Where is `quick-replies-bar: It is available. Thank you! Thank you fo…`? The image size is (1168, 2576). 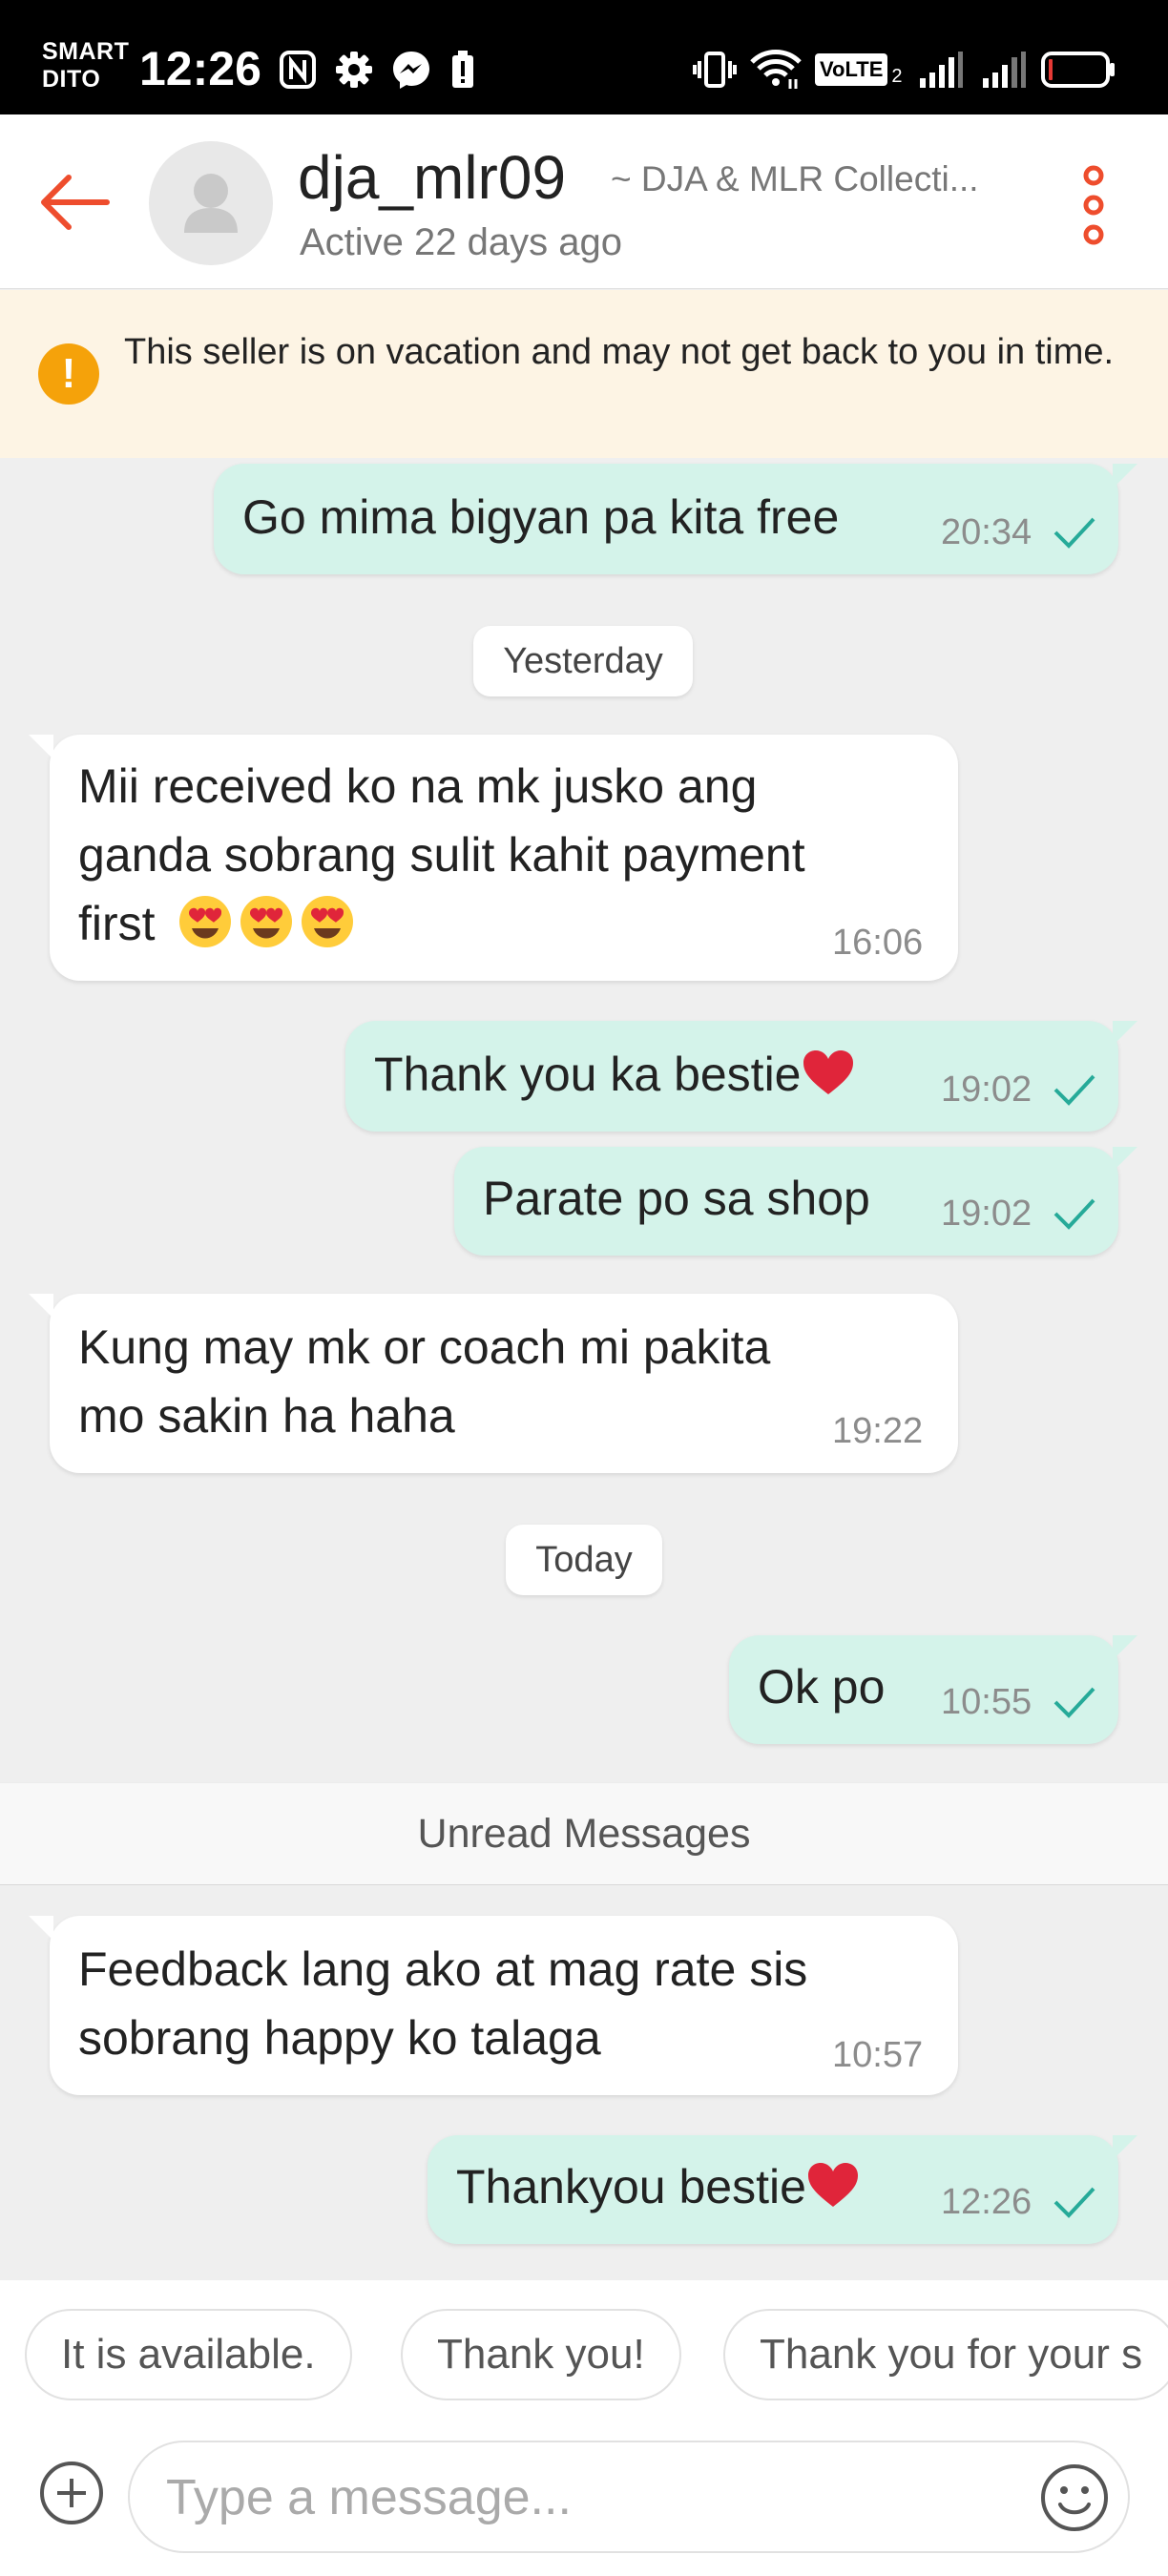 quick-replies-bar: It is available. Thank you! Thank you fo… is located at coordinates (584, 2356).